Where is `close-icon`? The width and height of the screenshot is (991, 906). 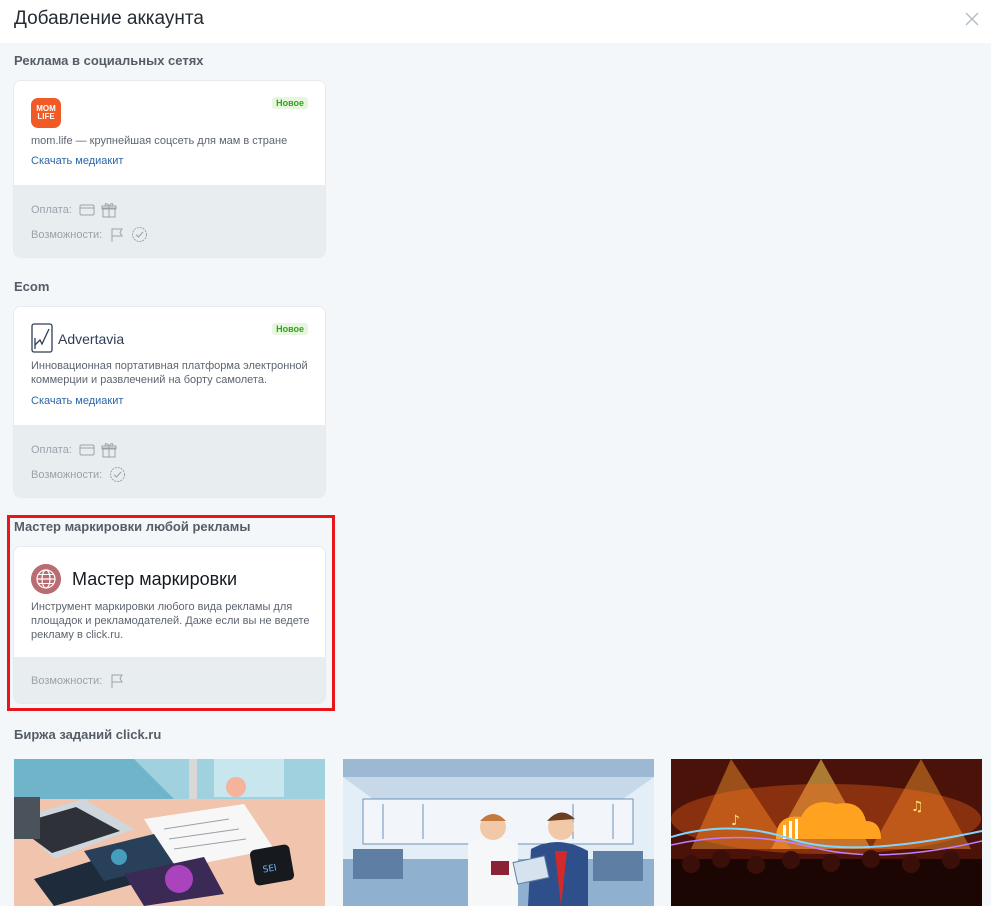
close-icon is located at coordinates (972, 19).